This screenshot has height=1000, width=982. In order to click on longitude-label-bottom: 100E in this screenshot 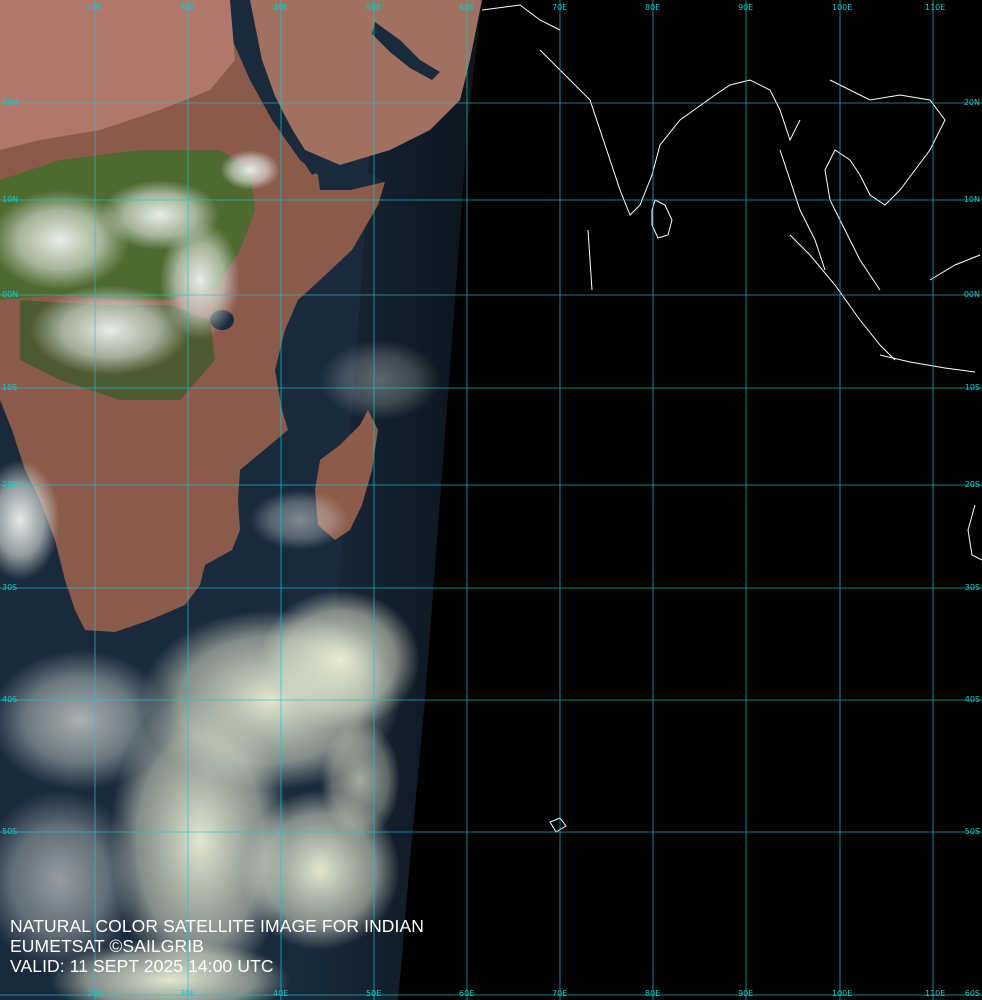, I will do `click(842, 993)`.